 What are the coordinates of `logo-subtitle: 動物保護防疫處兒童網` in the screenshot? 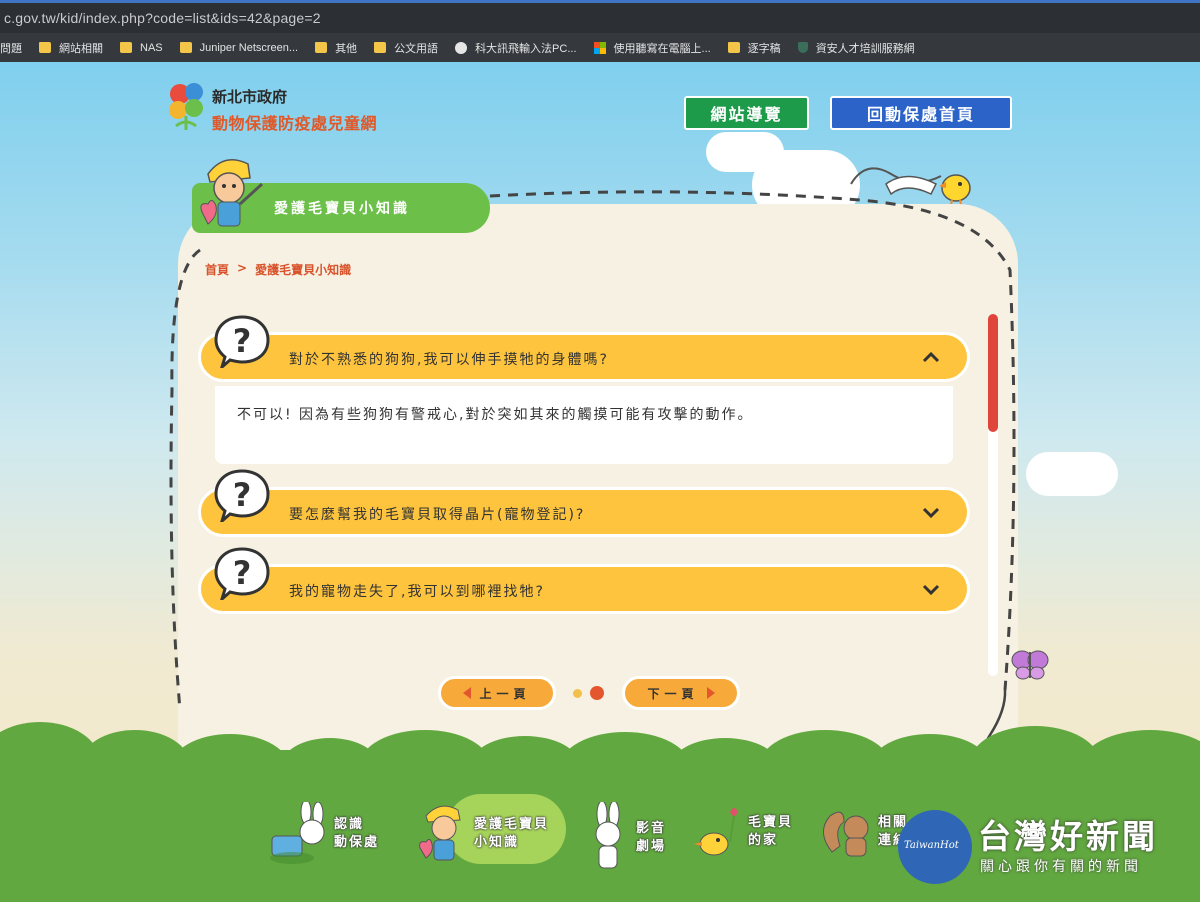 It's located at (295, 123).